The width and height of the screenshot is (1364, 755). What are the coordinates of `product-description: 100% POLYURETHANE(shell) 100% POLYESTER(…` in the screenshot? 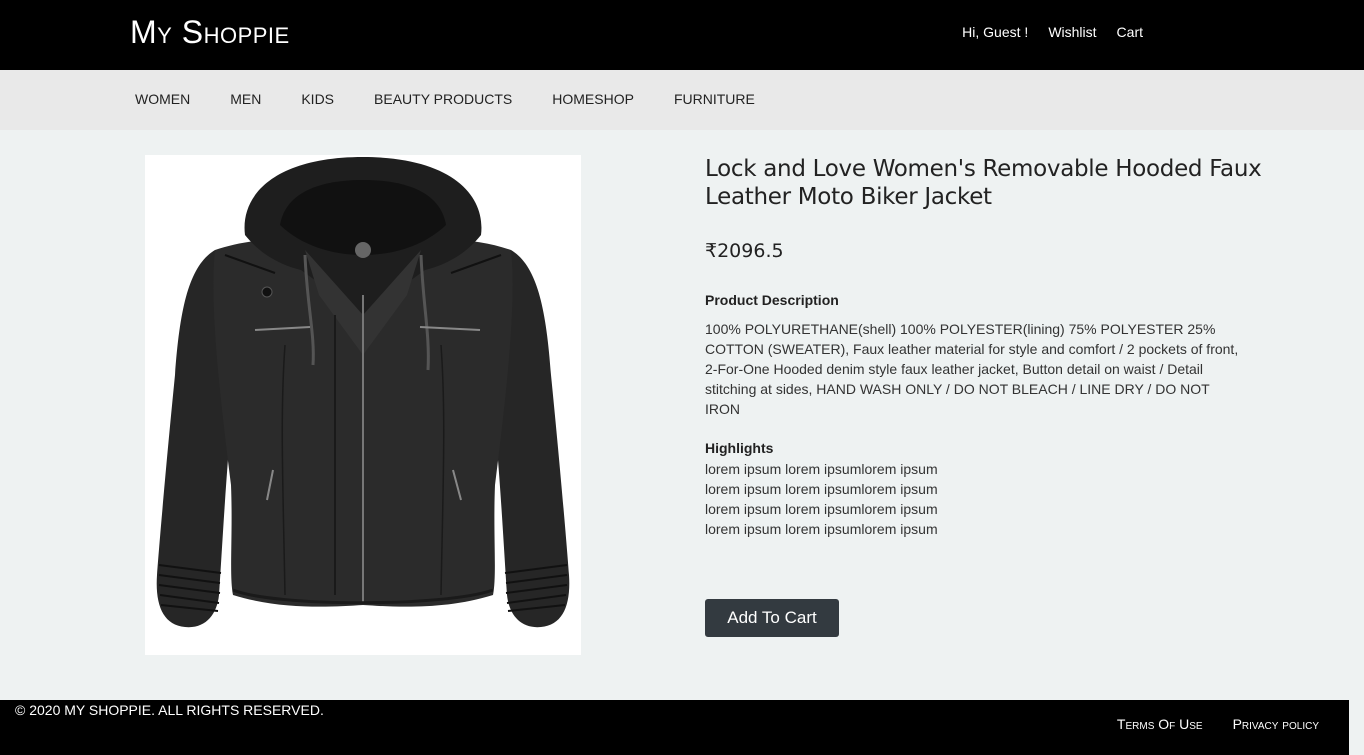 It's located at (972, 369).